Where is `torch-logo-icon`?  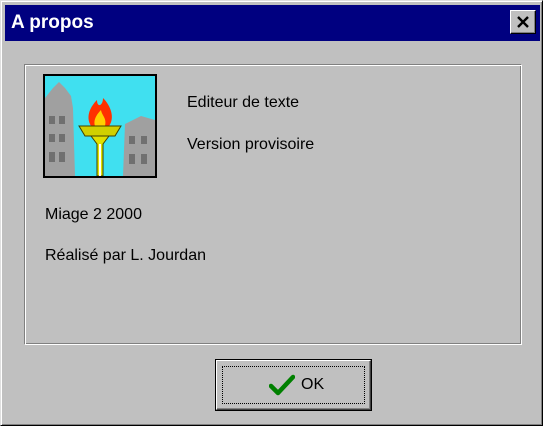 torch-logo-icon is located at coordinates (100, 126).